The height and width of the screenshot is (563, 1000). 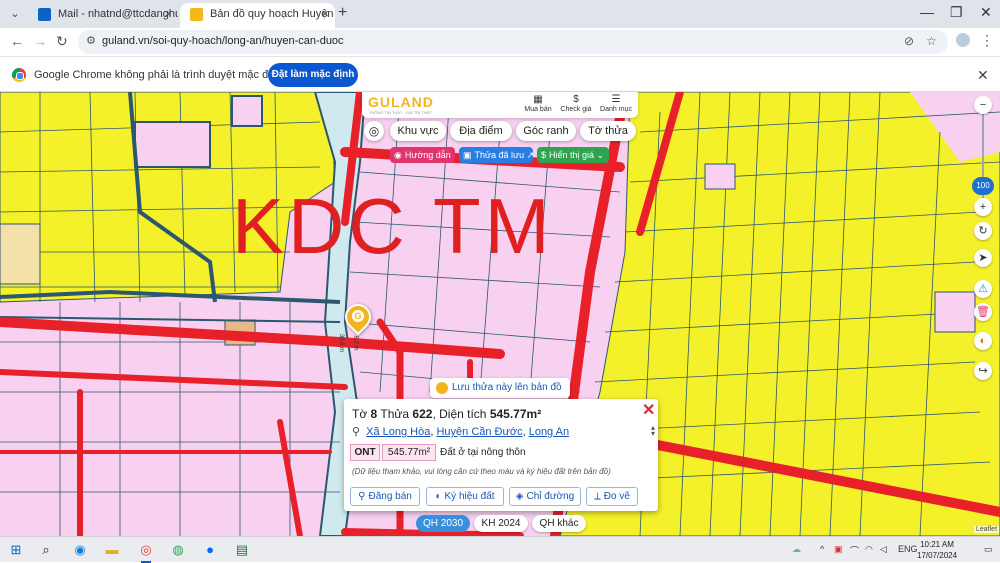 I want to click on forward-button: →, so click(x=40, y=41).